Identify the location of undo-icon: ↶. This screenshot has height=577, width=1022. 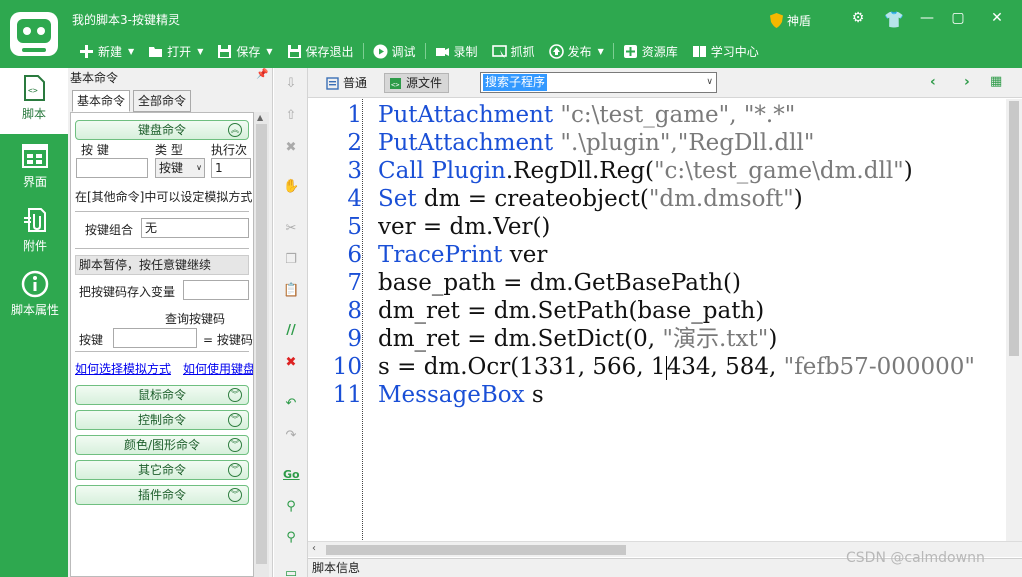
(291, 404).